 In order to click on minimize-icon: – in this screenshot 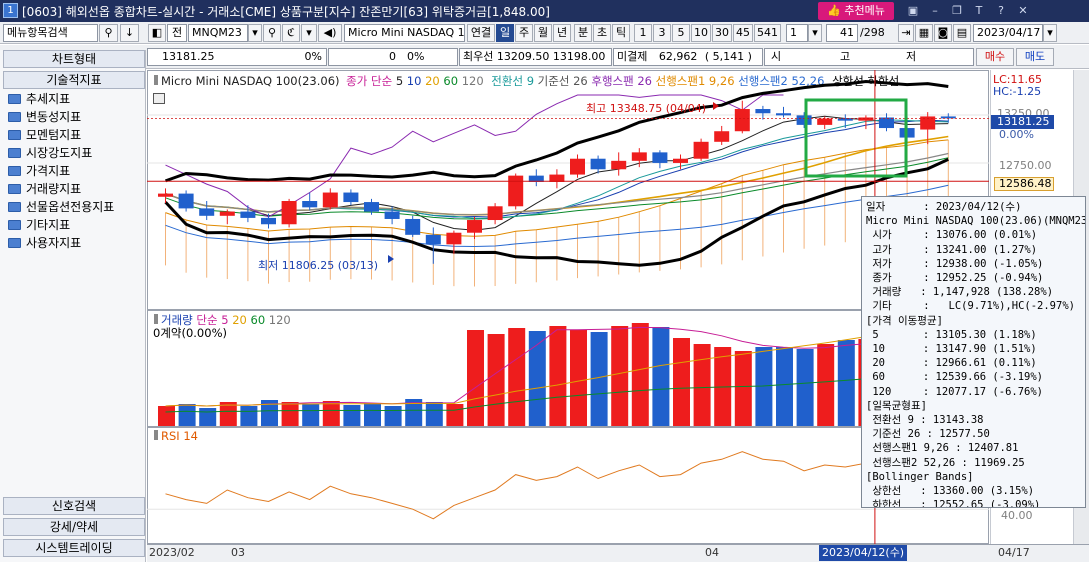, I will do `click(935, 10)`.